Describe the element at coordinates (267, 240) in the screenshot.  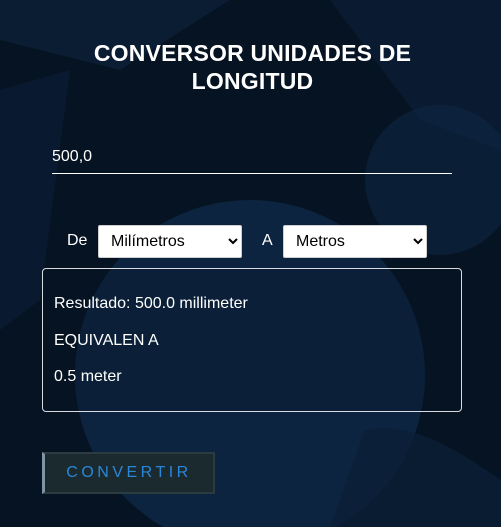
I see `to-unit-label: A` at that location.